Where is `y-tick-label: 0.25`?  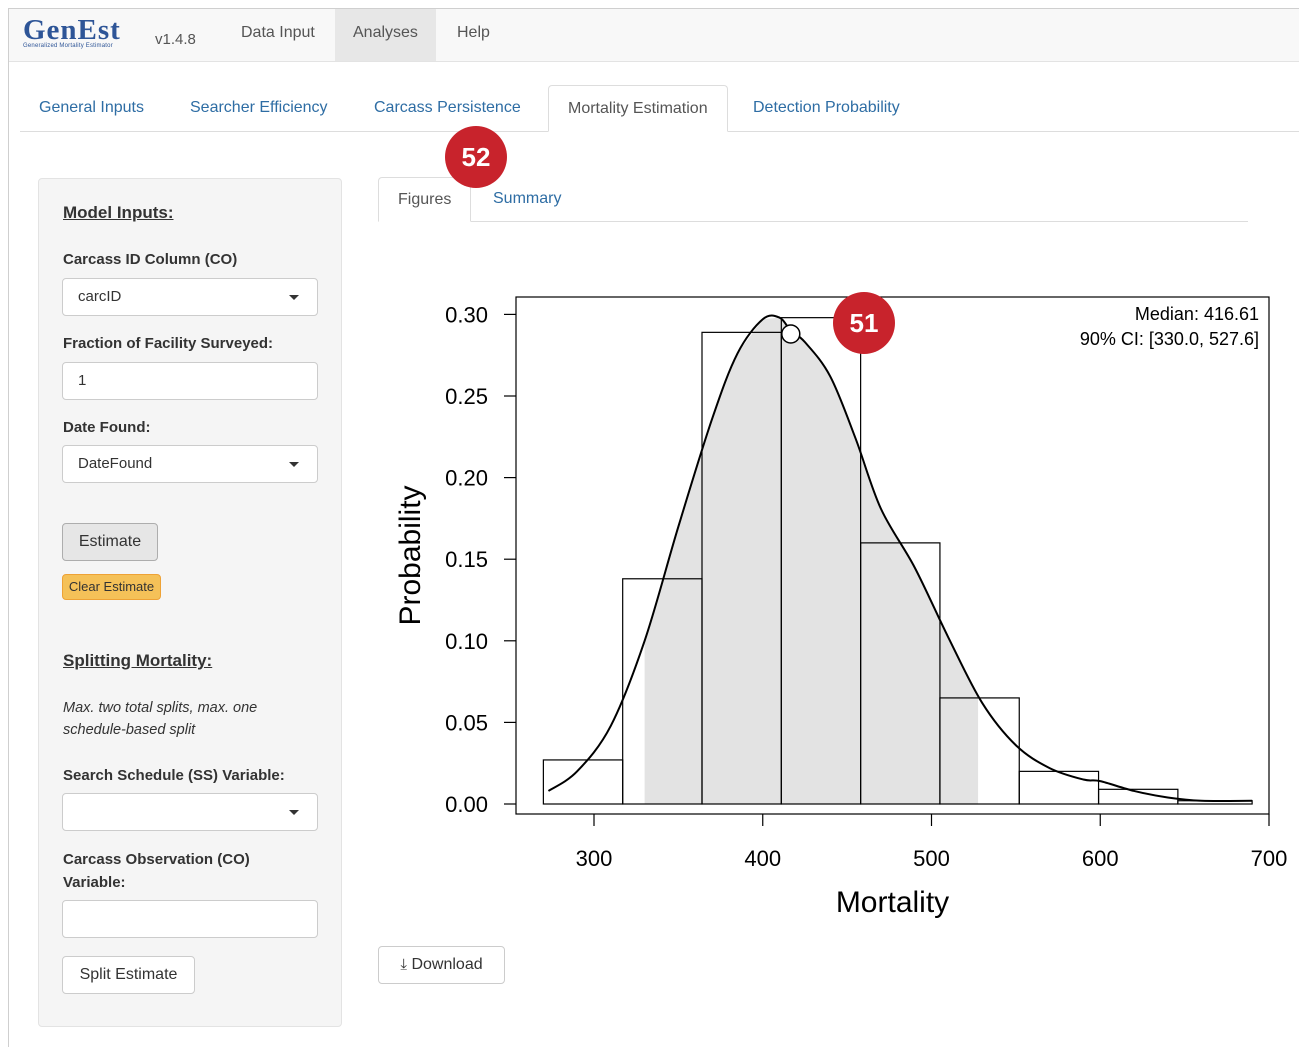 y-tick-label: 0.25 is located at coordinates (466, 396).